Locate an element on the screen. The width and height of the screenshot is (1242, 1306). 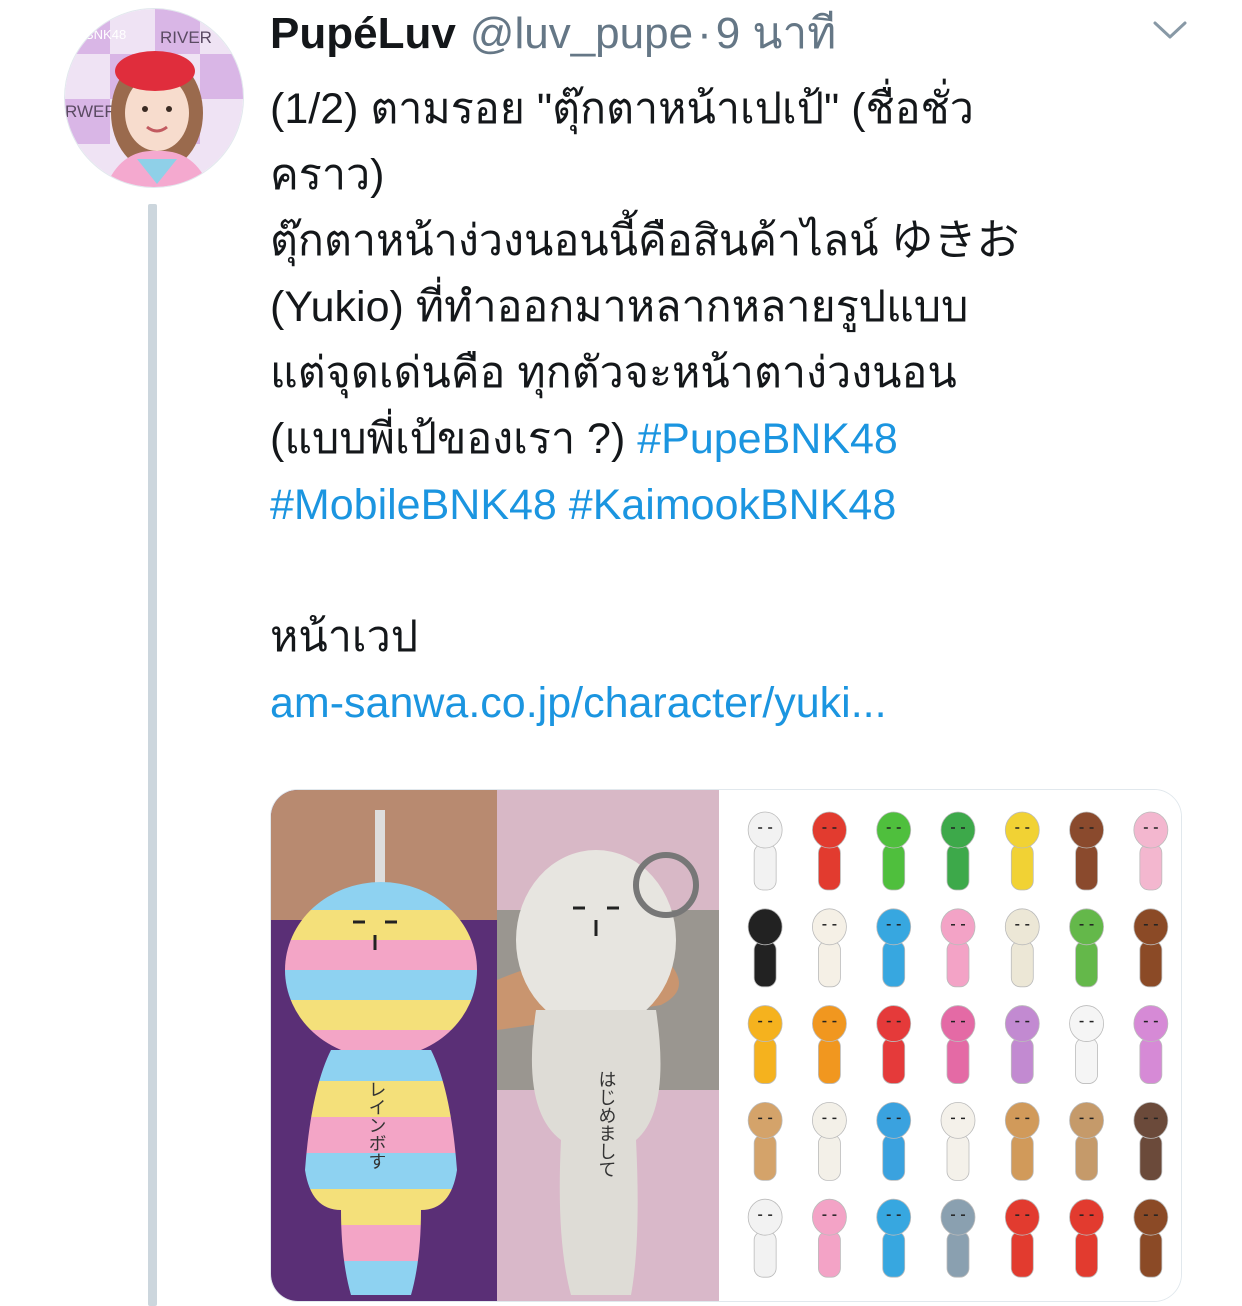
photo-dolls-lineup-image is located at coordinates (958, 1044).